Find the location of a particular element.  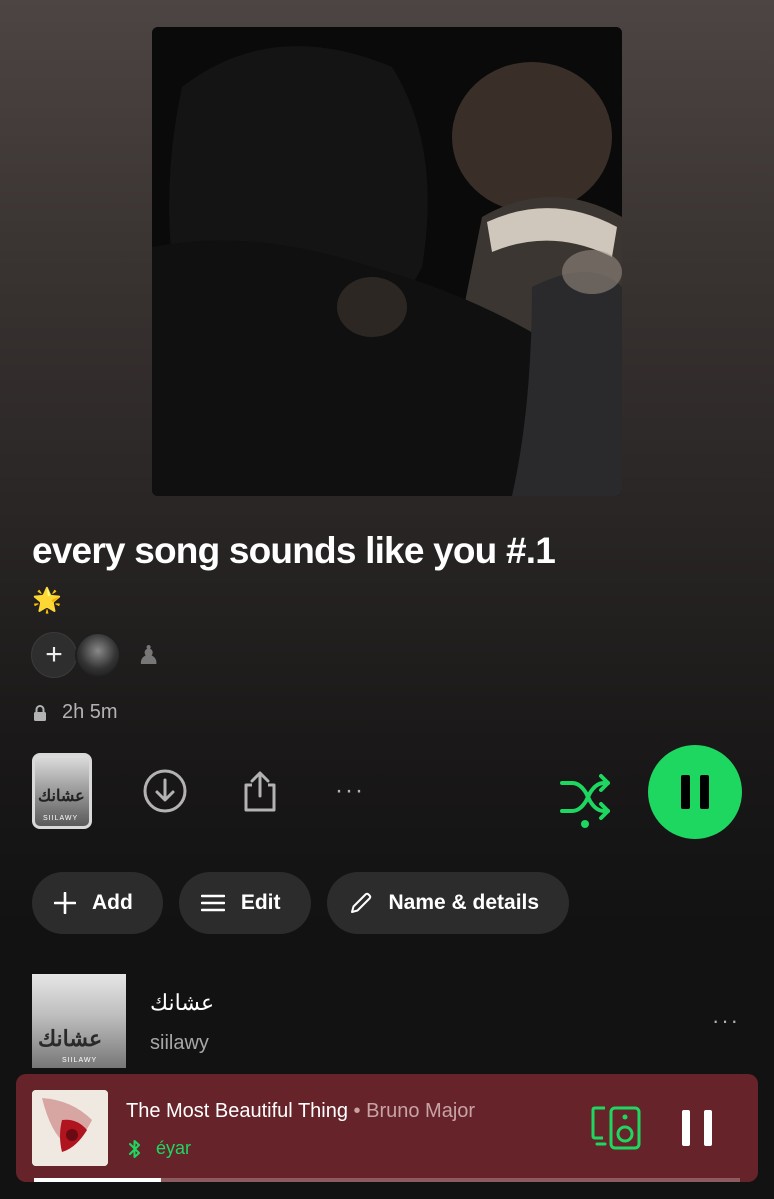

add-button: Add is located at coordinates (97, 903).